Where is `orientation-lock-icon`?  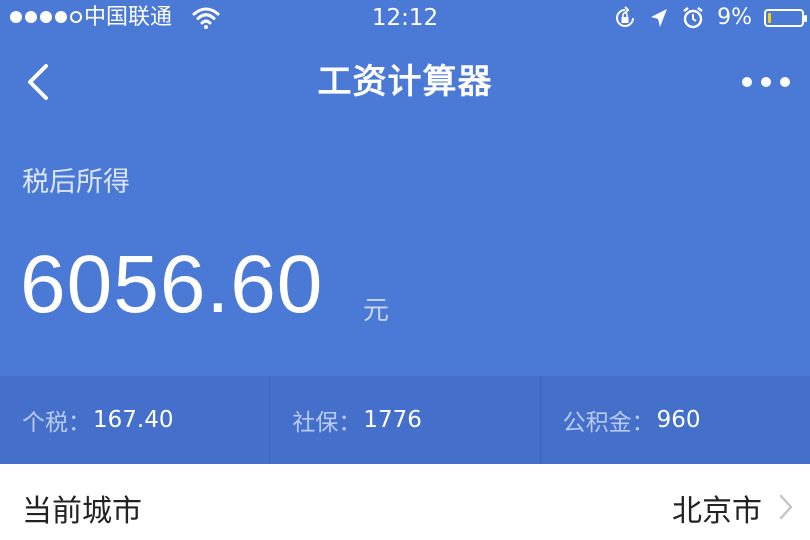 orientation-lock-icon is located at coordinates (625, 16).